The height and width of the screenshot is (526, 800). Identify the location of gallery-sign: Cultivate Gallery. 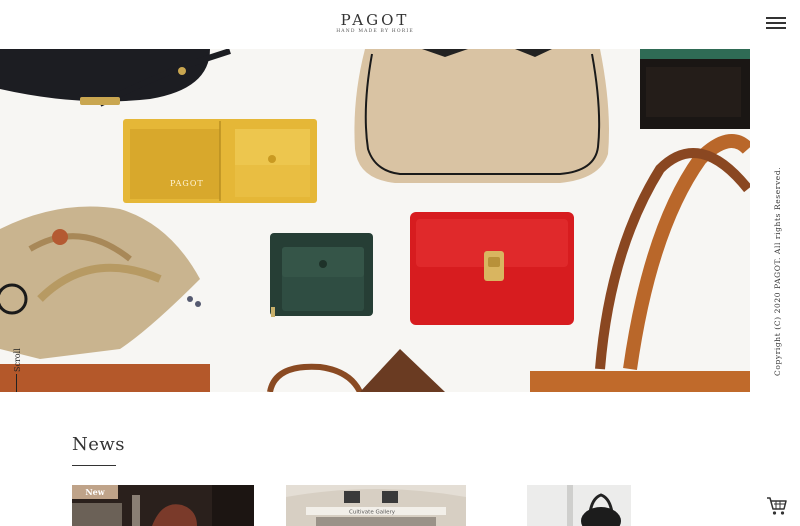
(372, 513).